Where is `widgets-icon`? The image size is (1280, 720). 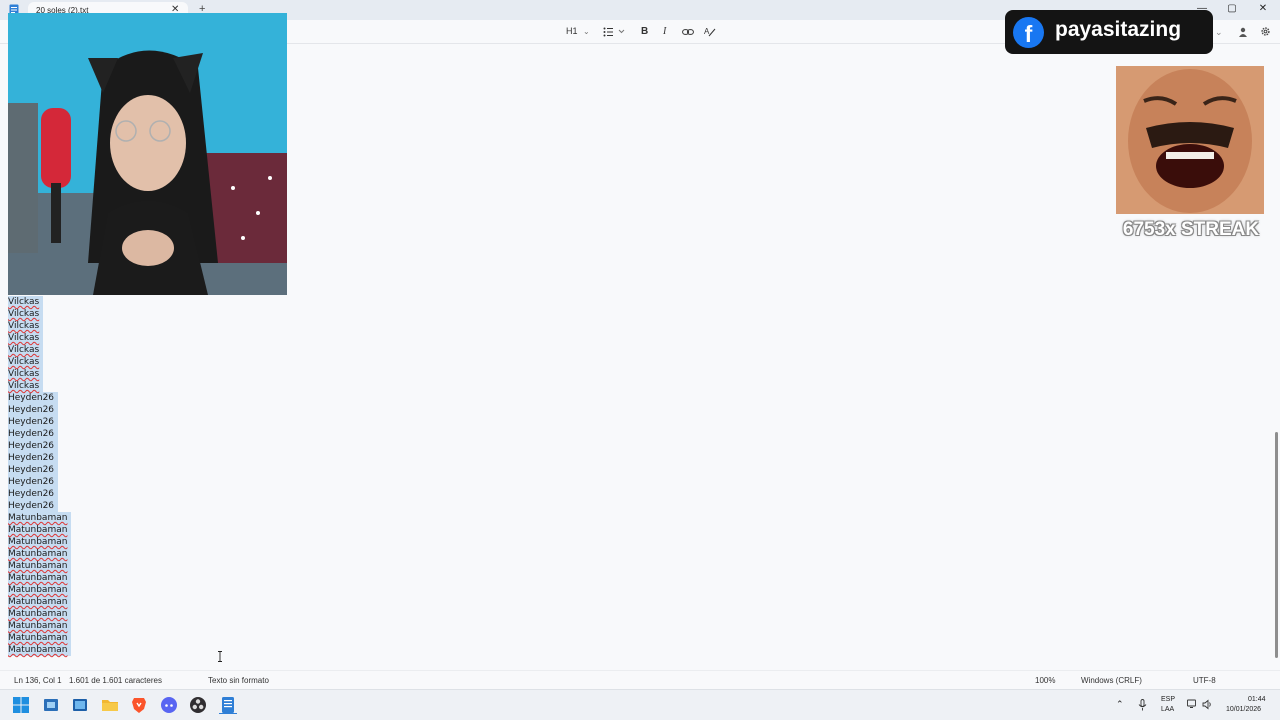 widgets-icon is located at coordinates (80, 705).